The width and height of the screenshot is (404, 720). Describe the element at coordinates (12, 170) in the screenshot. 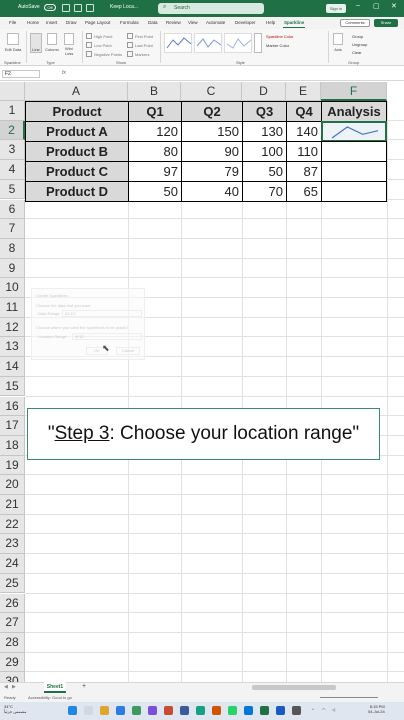

I see `row-header-4: 4` at that location.